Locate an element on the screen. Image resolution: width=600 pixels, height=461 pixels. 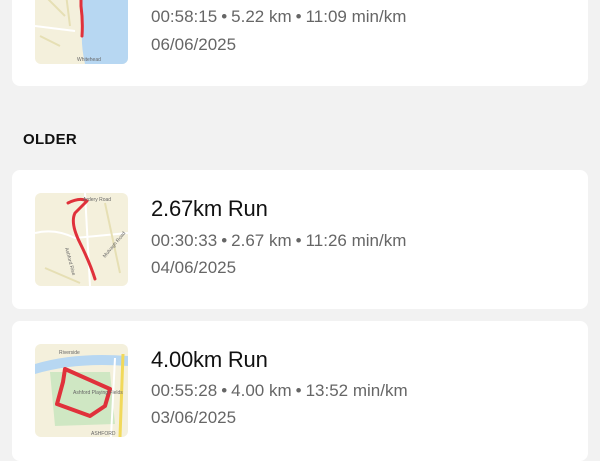
distance: 5.22 km is located at coordinates (261, 16).